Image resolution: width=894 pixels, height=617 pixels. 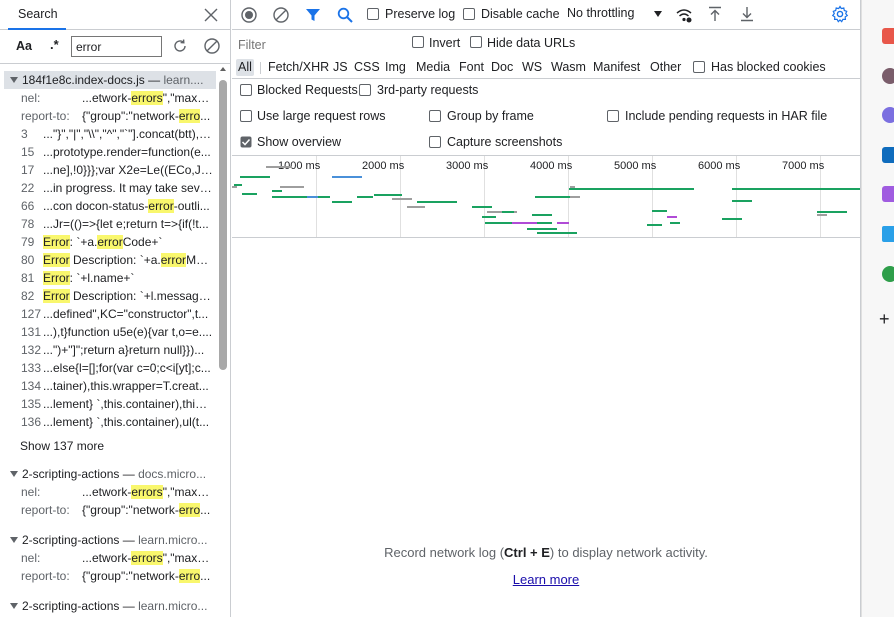 What do you see at coordinates (502, 67) in the screenshot?
I see `type-filter-doc: Doc` at bounding box center [502, 67].